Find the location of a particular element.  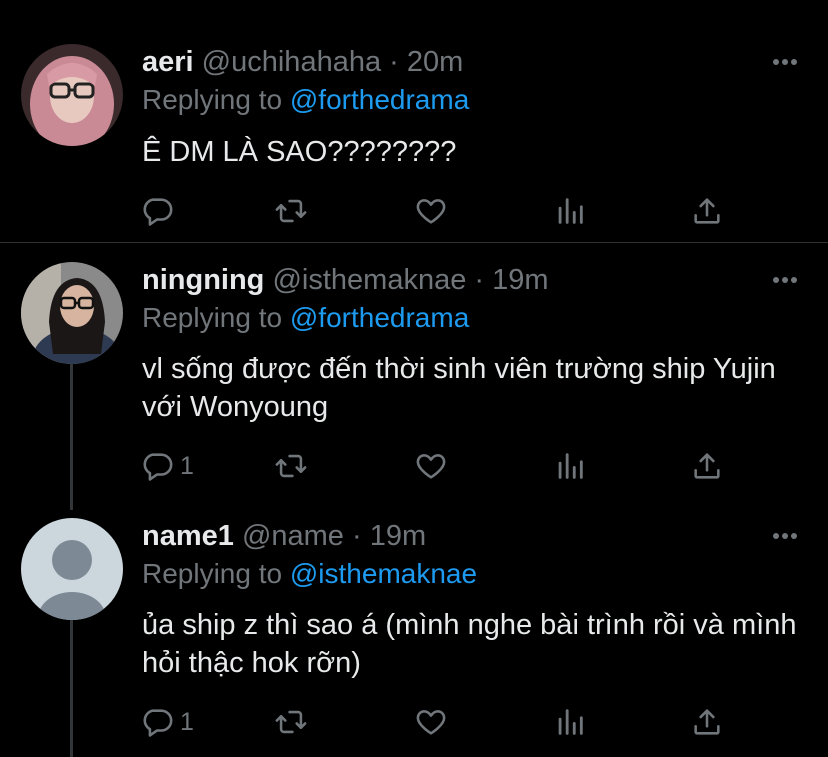

replying-to: Replying to @isthemaknae is located at coordinates (309, 574).